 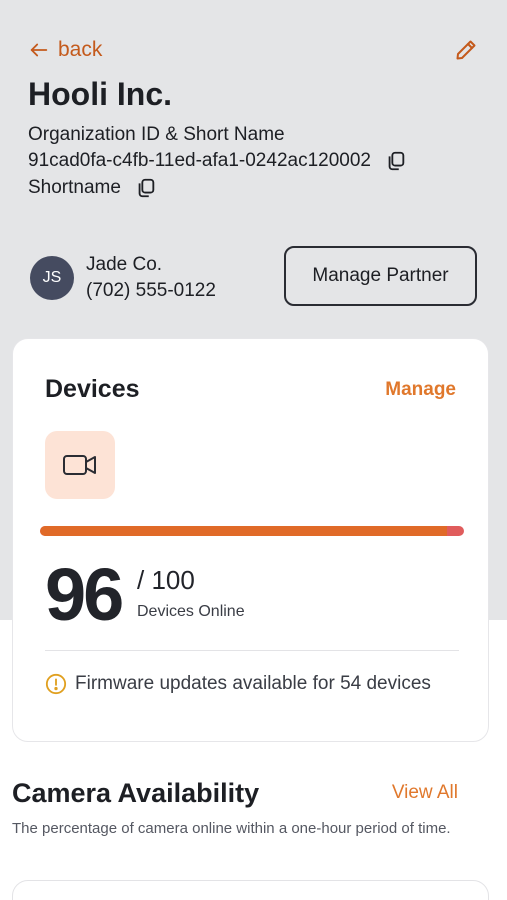 I want to click on partner-details: Jade Co. (702) 555-0122, so click(x=151, y=278).